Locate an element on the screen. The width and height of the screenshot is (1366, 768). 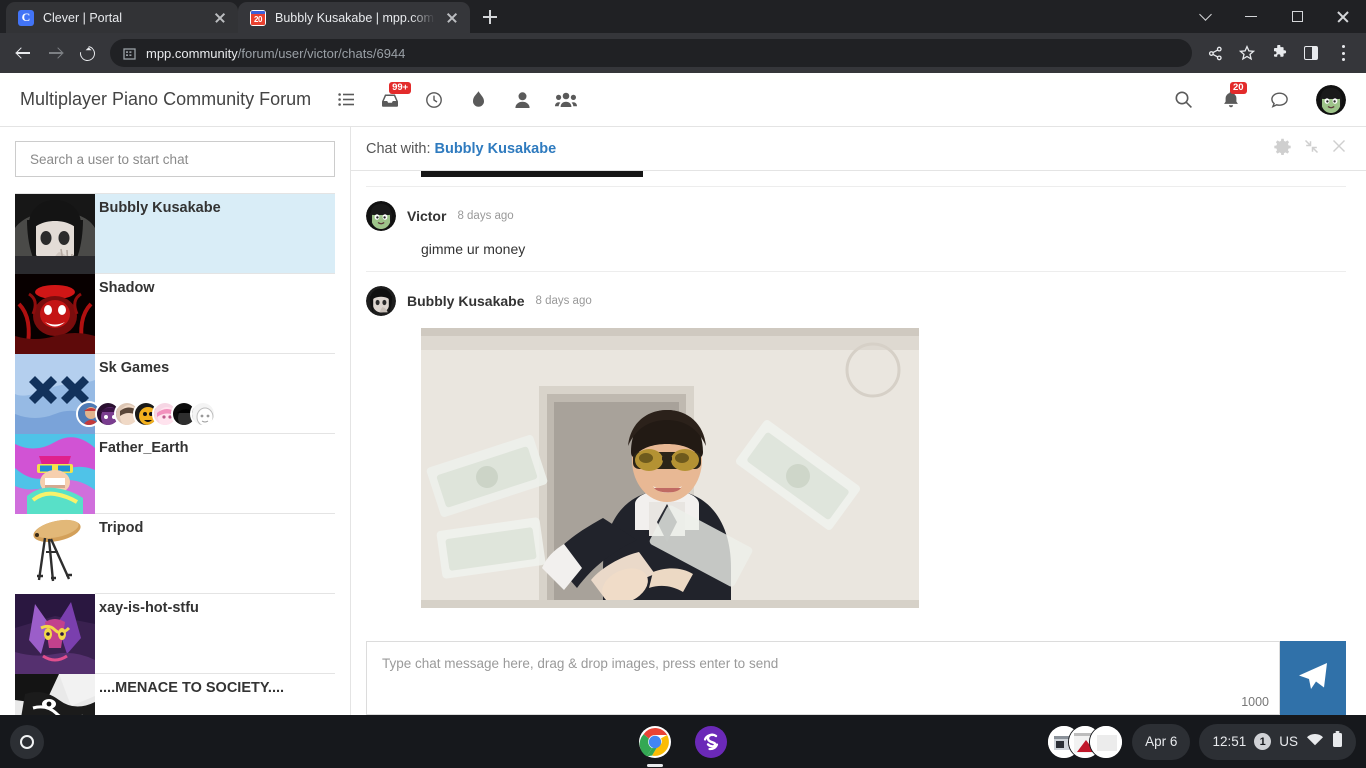
forum-navbar: Multiplayer Piano Community Forum 99+ 20 is located at coordinates (683, 100).